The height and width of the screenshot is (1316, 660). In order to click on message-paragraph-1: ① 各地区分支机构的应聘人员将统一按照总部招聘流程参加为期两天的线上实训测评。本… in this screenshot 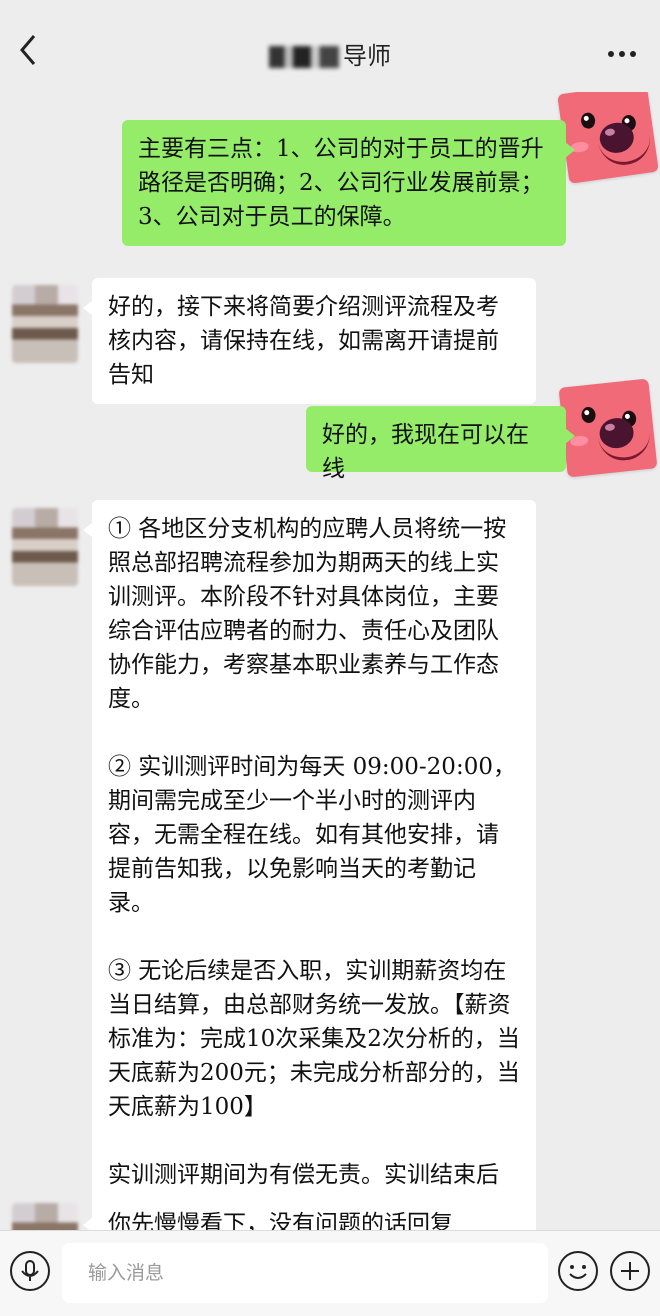, I will do `click(307, 614)`.